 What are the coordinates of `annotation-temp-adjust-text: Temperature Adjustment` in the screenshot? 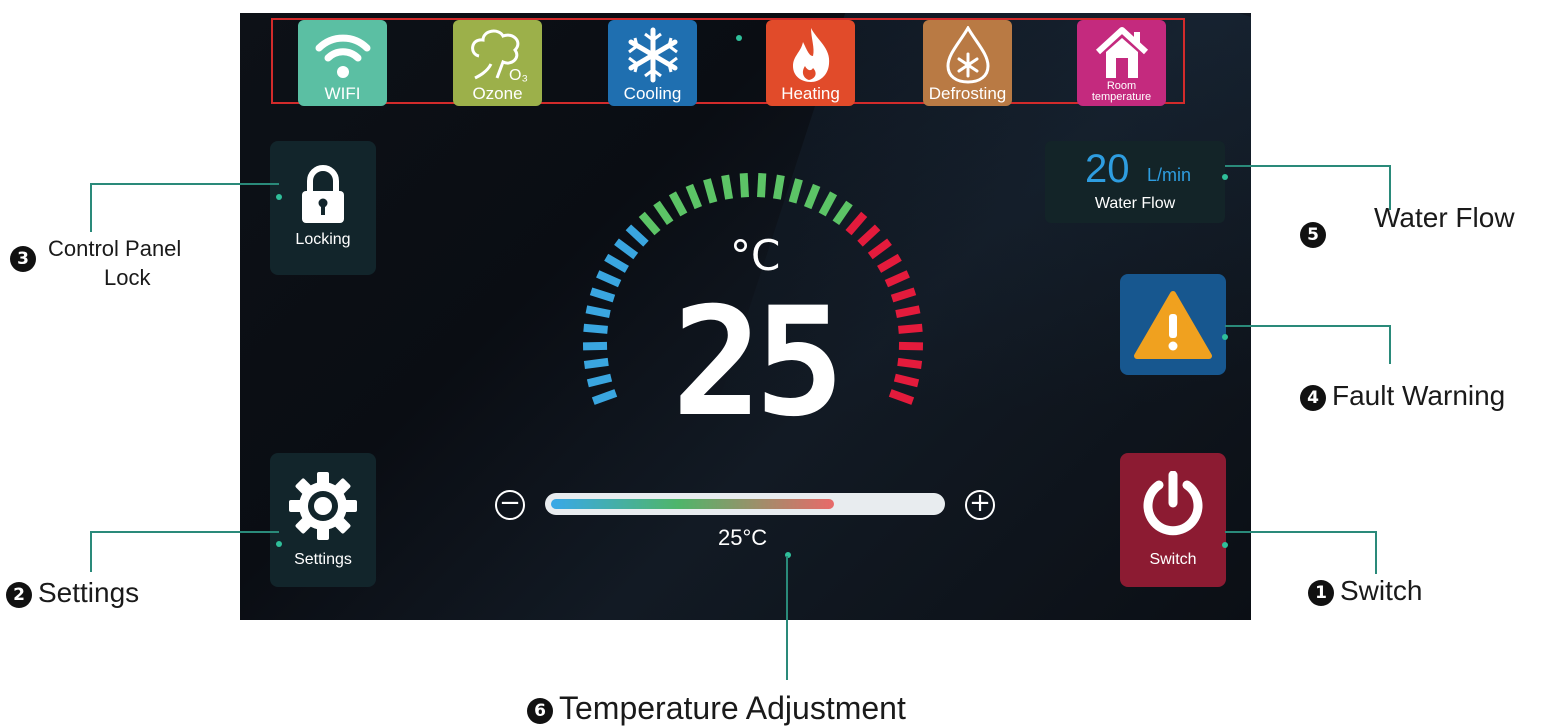 It's located at (732, 708).